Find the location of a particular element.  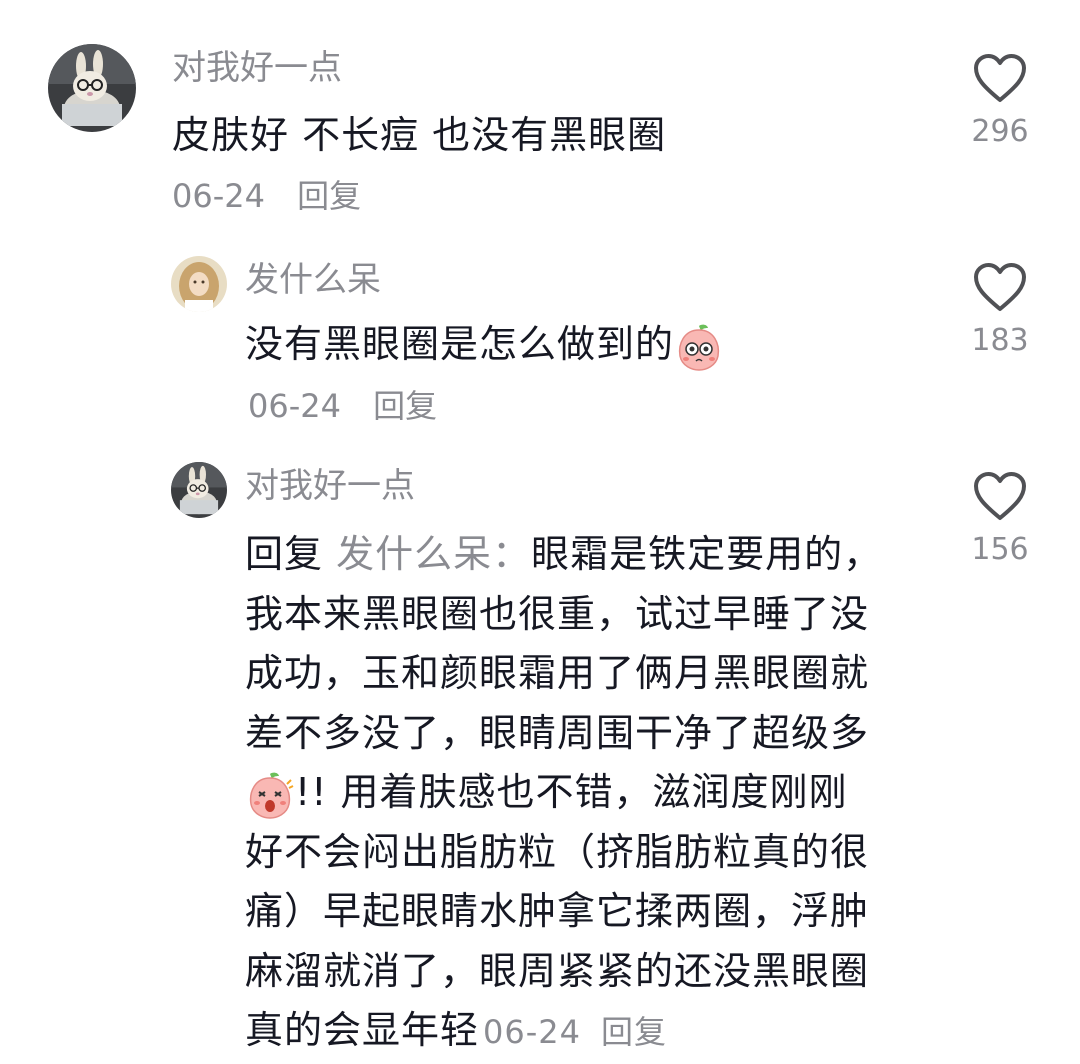

comment-text-line: 麻溜就消了，眼周紧紧的还没黑眼圈 is located at coordinates (557, 970).